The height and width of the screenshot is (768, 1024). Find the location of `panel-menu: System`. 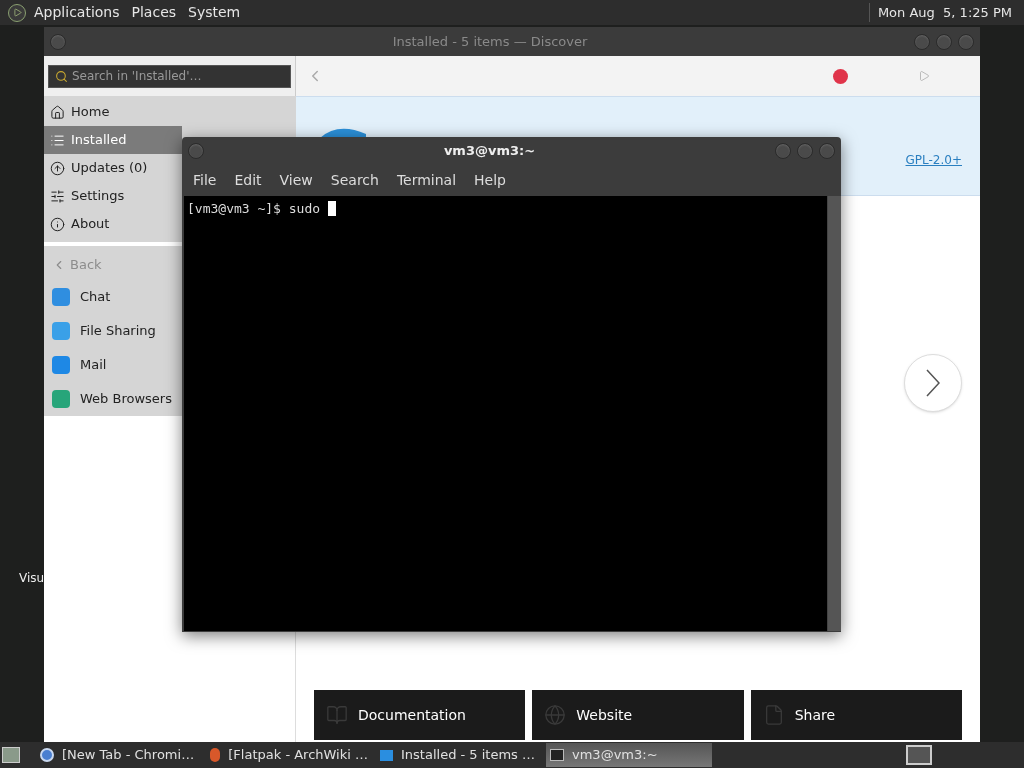

panel-menu: System is located at coordinates (214, 12).